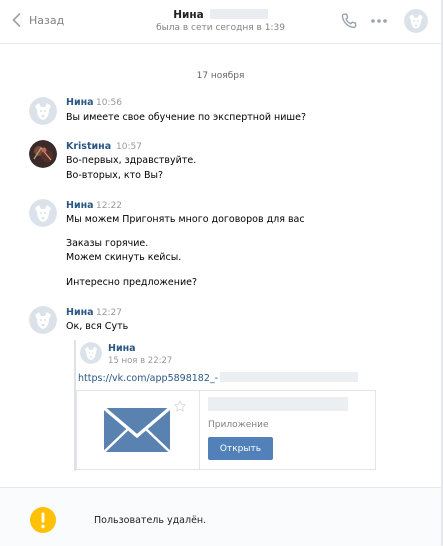 The image size is (443, 546). What do you see at coordinates (220, 516) in the screenshot?
I see `chat-footer: Пользователь удалён.` at bounding box center [220, 516].